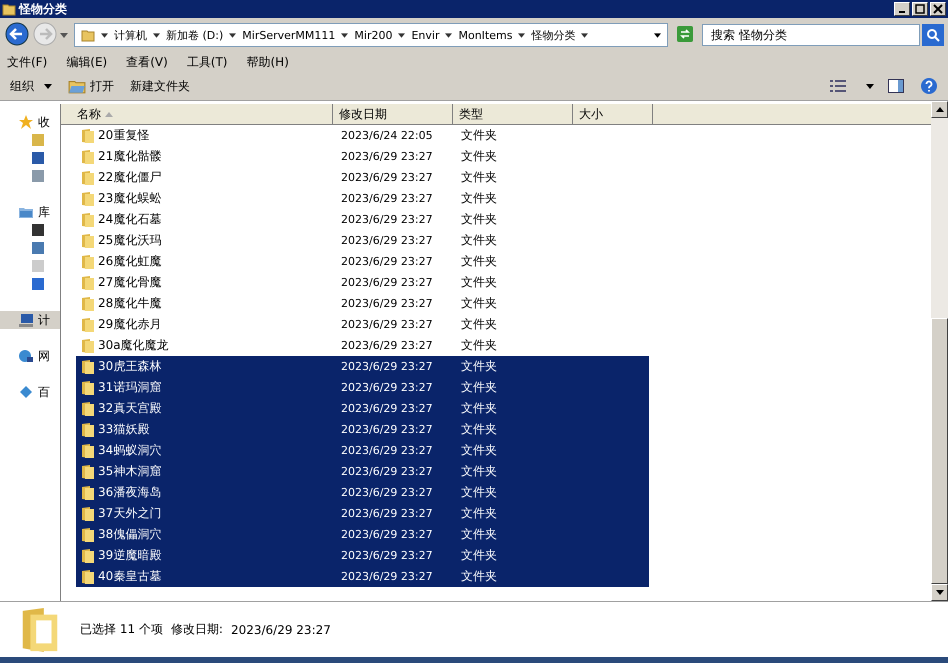 This screenshot has height=663, width=948. What do you see at coordinates (362, 366) in the screenshot?
I see `file-row: 30虎王森林 2023/6/29 23:27 文件夹` at bounding box center [362, 366].